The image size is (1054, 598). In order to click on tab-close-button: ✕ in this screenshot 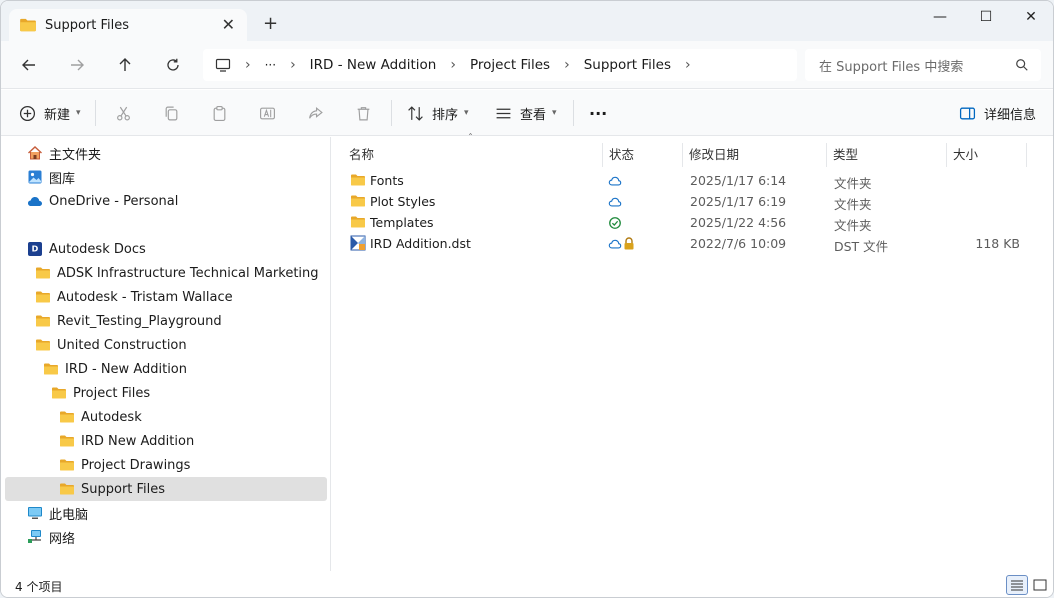, I will do `click(228, 24)`.